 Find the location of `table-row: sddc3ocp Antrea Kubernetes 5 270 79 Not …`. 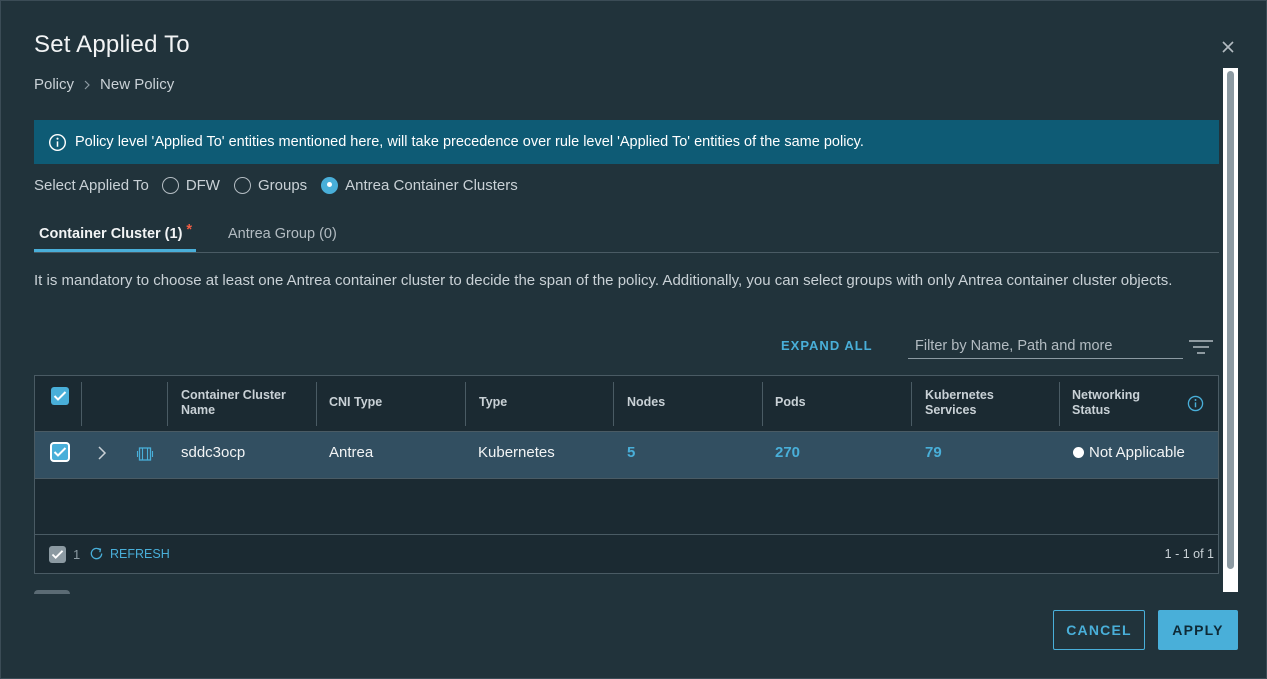

table-row: sddc3ocp Antrea Kubernetes 5 270 79 Not … is located at coordinates (626, 455).